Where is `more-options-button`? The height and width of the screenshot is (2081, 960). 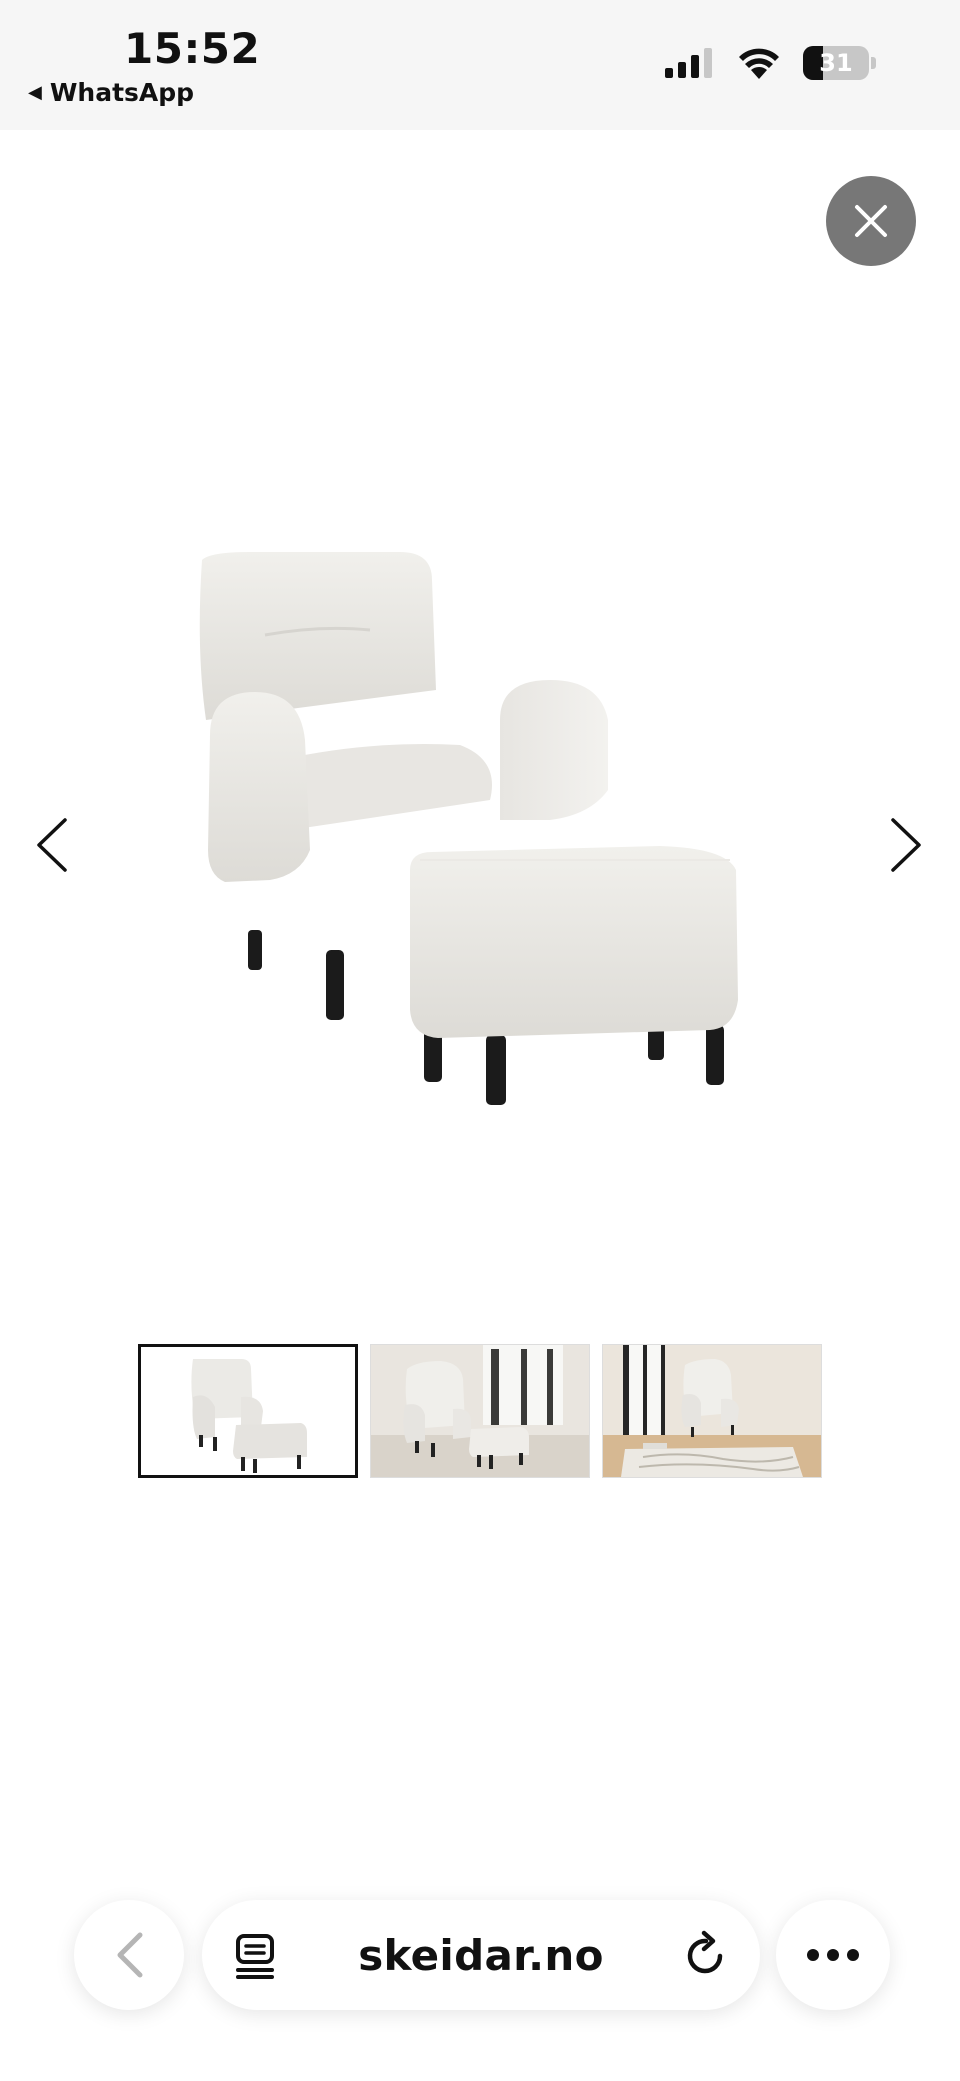
more-options-button is located at coordinates (833, 1955).